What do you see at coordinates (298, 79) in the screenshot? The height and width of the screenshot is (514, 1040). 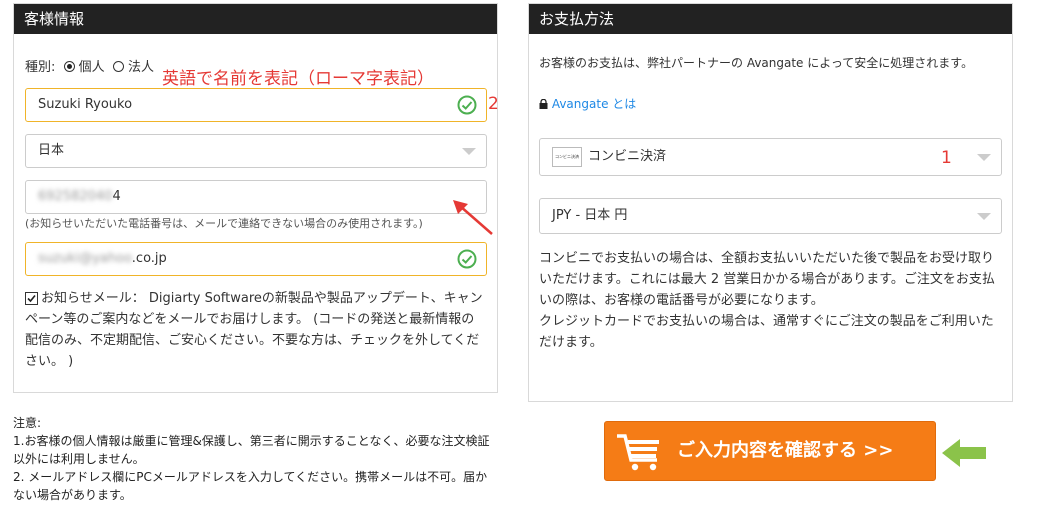 I see `name-annotation: 英語で名前を表記（ローマ字表記）` at bounding box center [298, 79].